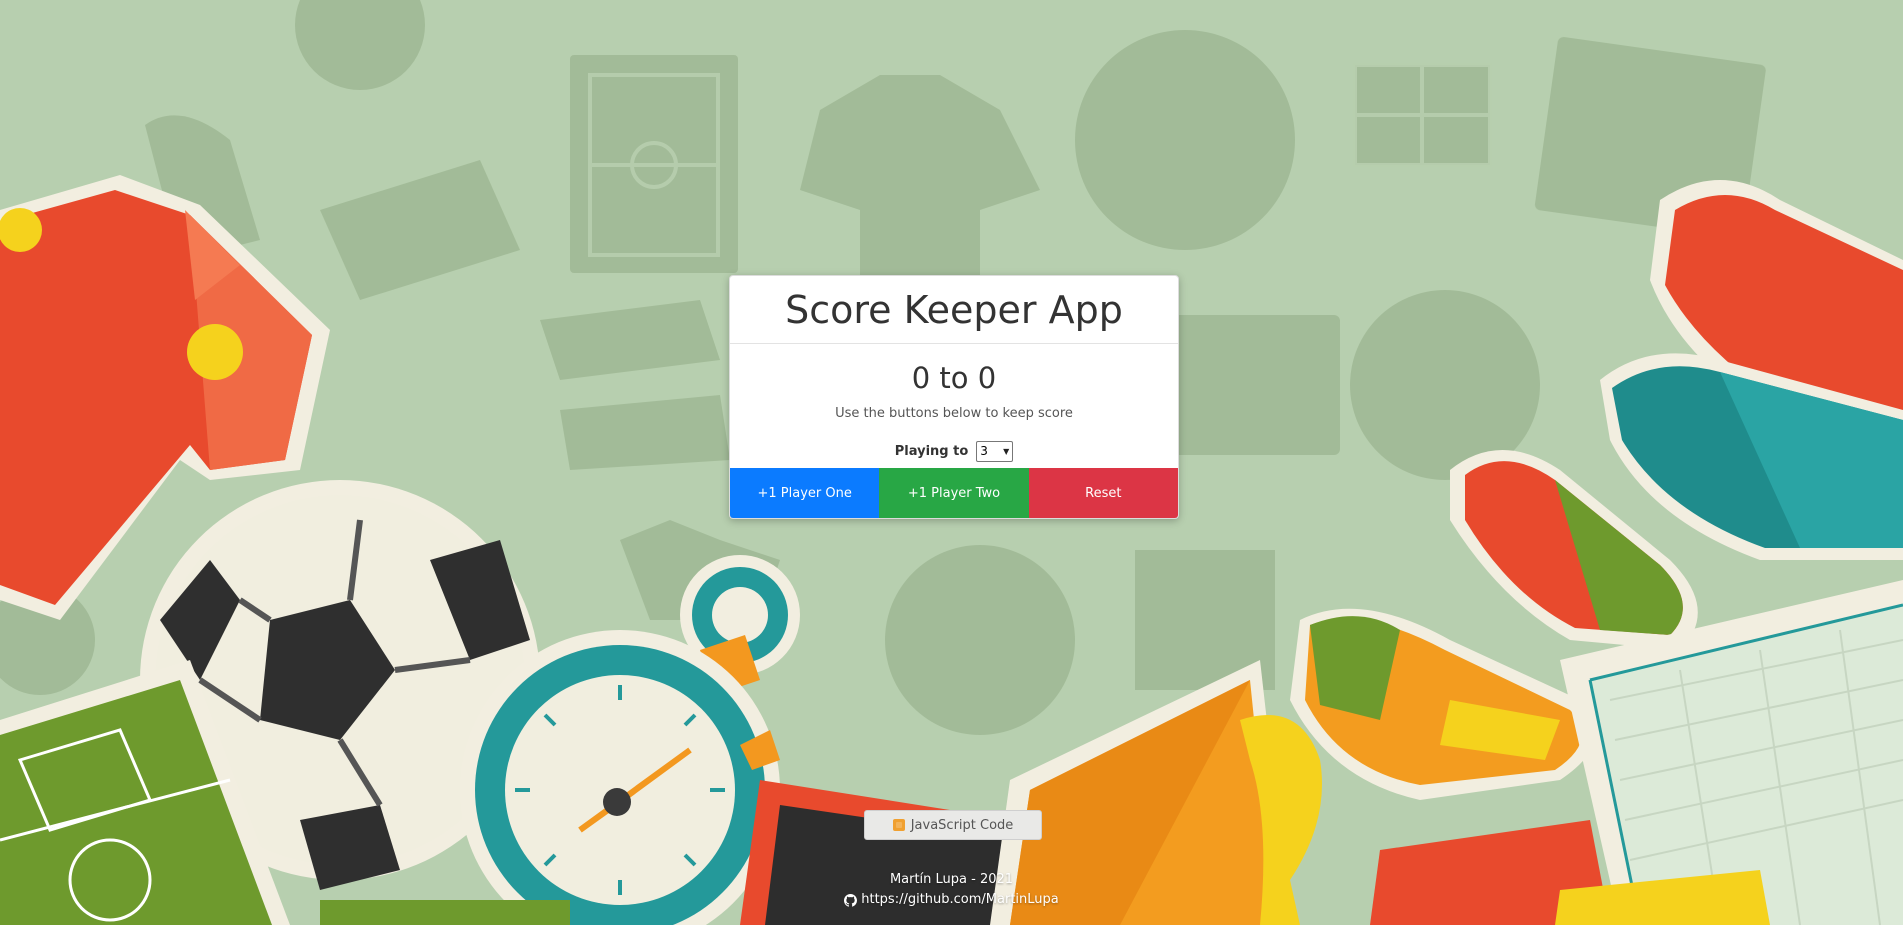 This screenshot has width=1903, height=925. What do you see at coordinates (960, 899) in the screenshot?
I see `github-url: https://github.com/MartinLupa` at bounding box center [960, 899].